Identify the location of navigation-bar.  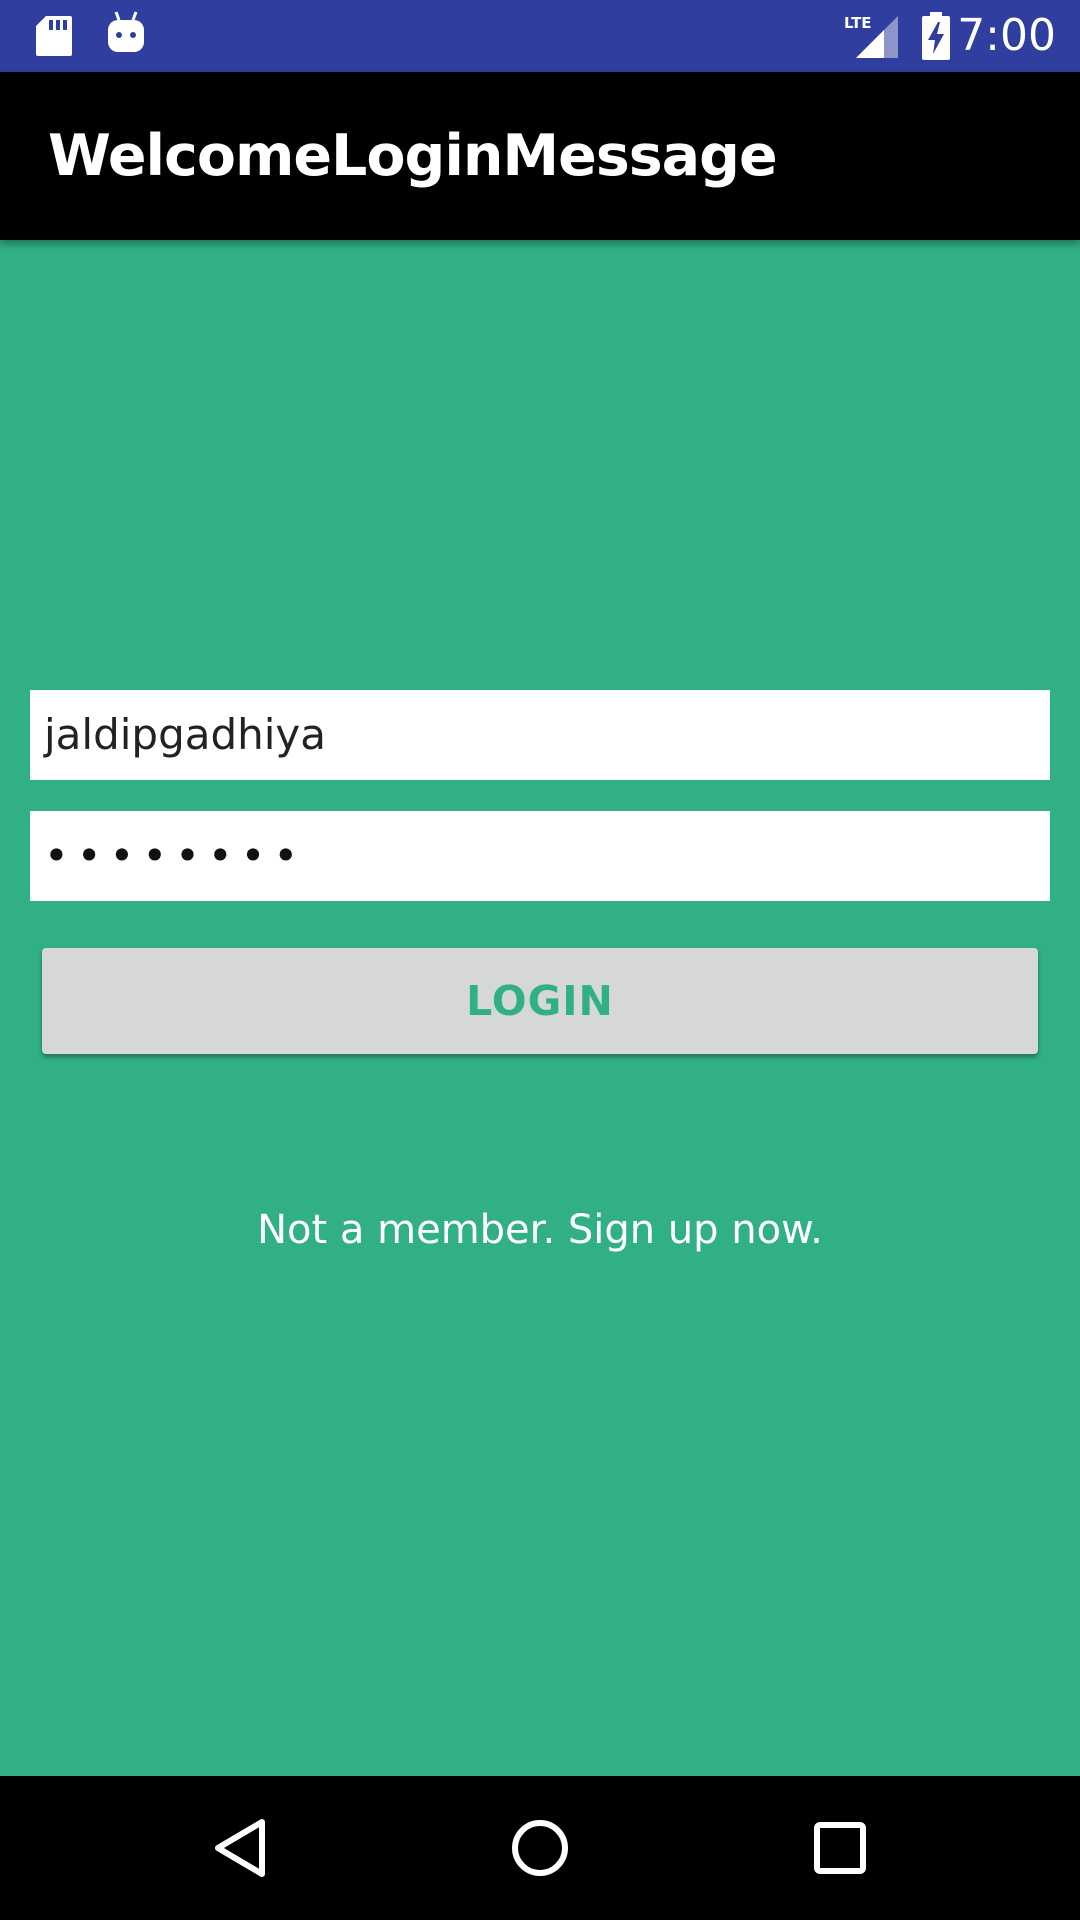
(540, 1848).